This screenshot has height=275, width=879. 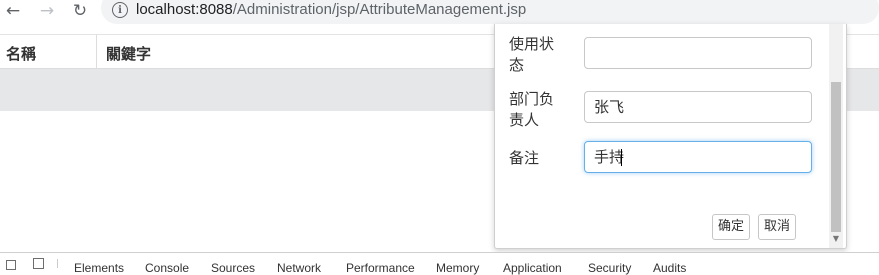 What do you see at coordinates (777, 227) in the screenshot?
I see `cancel-button: 取消` at bounding box center [777, 227].